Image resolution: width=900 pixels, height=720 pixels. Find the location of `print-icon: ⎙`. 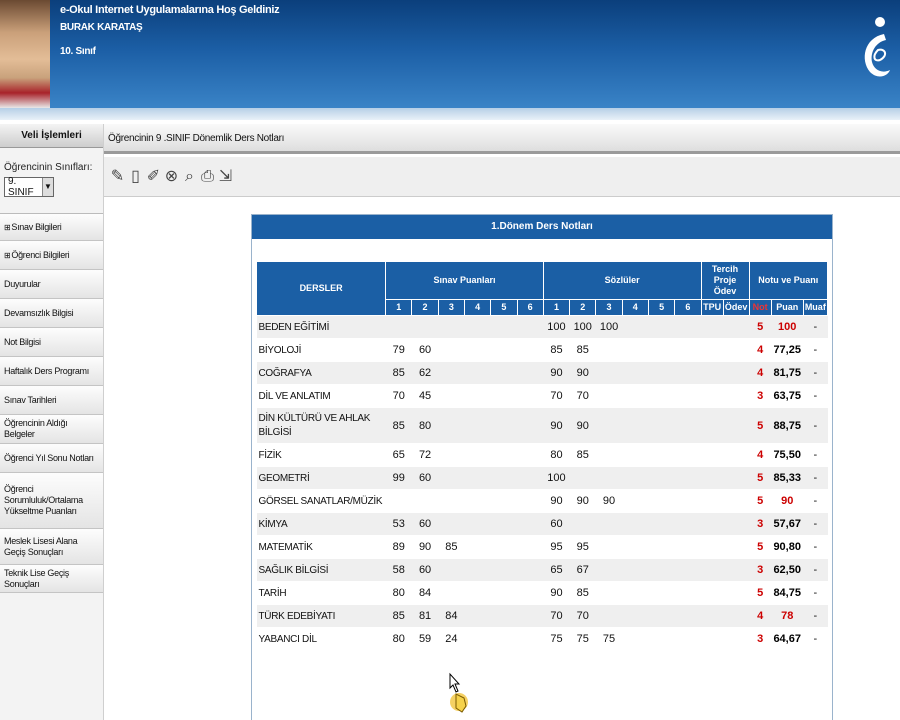

print-icon: ⎙ is located at coordinates (207, 177).